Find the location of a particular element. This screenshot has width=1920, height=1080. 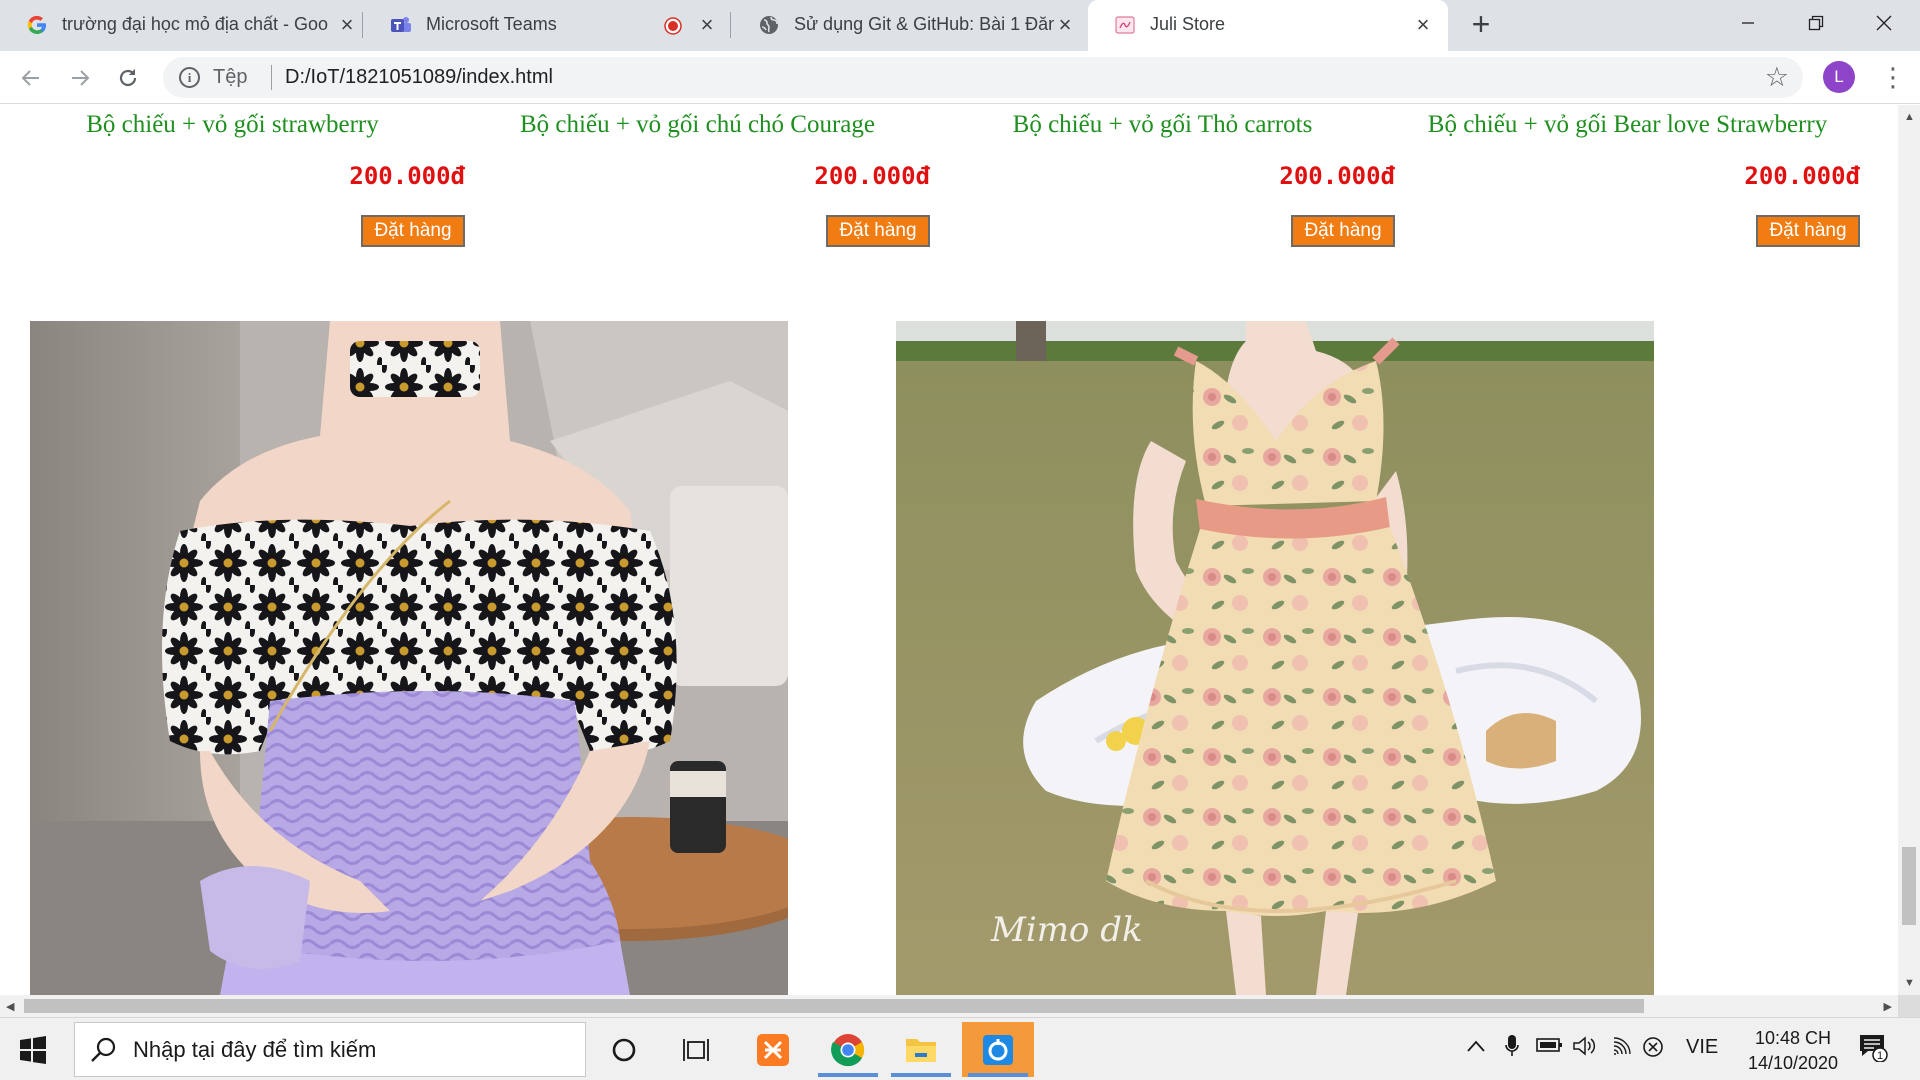

show-hidden-icons is located at coordinates (1476, 1047).